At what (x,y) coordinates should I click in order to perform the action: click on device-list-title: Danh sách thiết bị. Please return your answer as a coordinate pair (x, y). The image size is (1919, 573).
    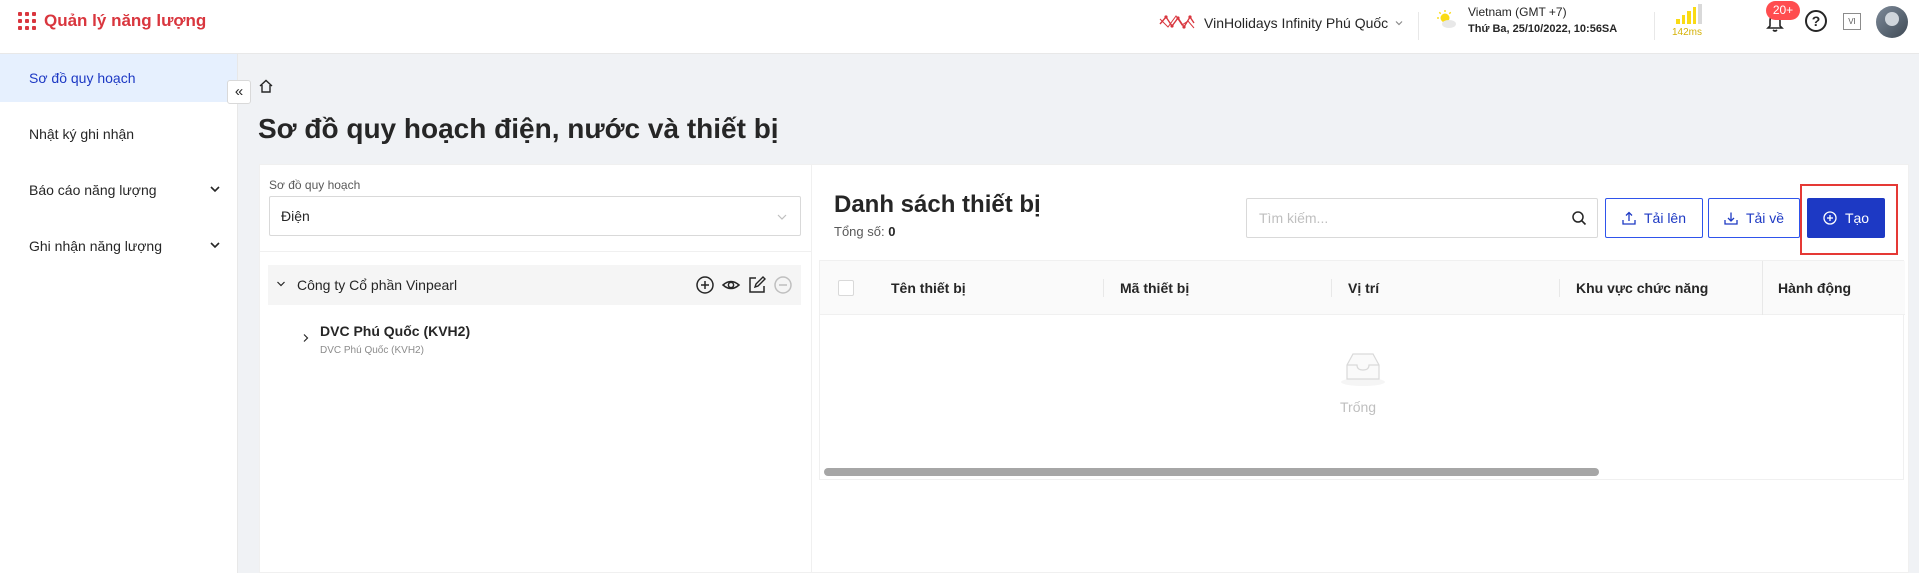
    Looking at the image, I should click on (937, 204).